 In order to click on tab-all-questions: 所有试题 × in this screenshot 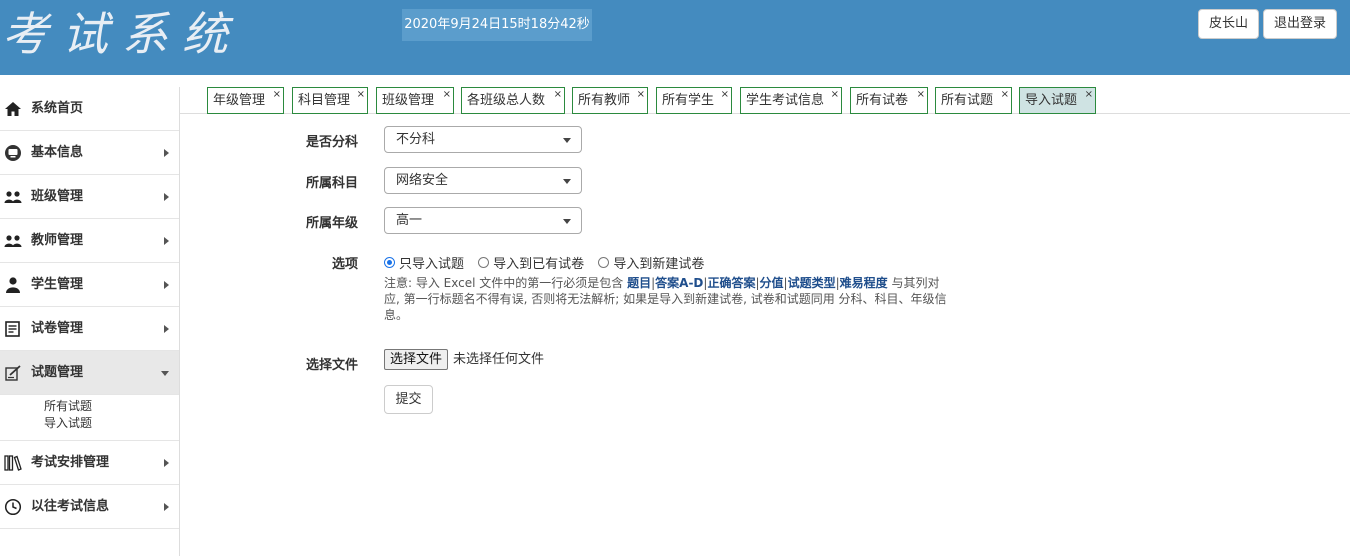, I will do `click(973, 100)`.